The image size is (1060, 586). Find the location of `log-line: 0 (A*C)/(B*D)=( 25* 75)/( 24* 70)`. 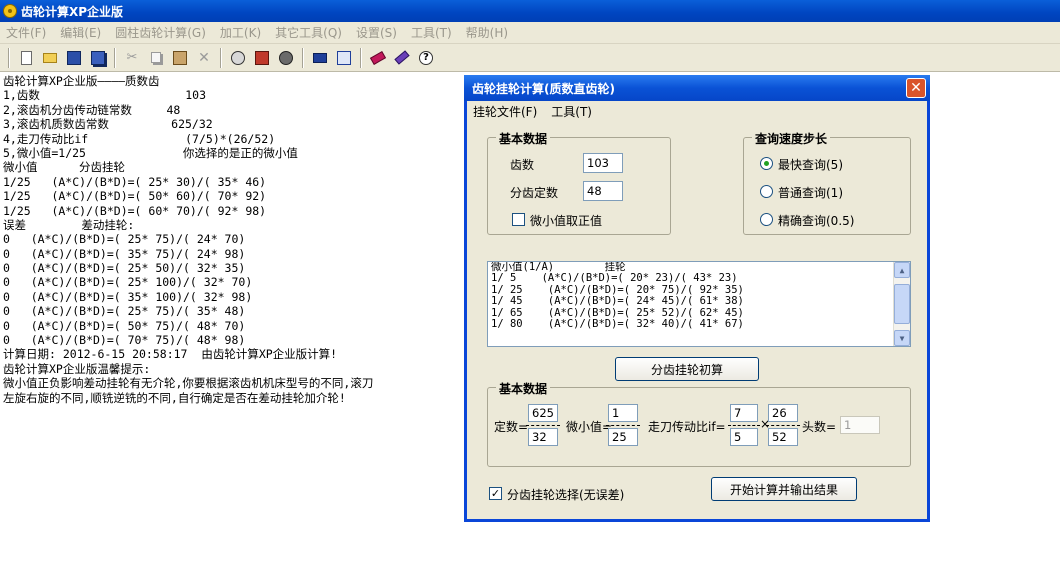

log-line: 0 (A*C)/(B*D)=( 25* 75)/( 24* 70) is located at coordinates (124, 239).